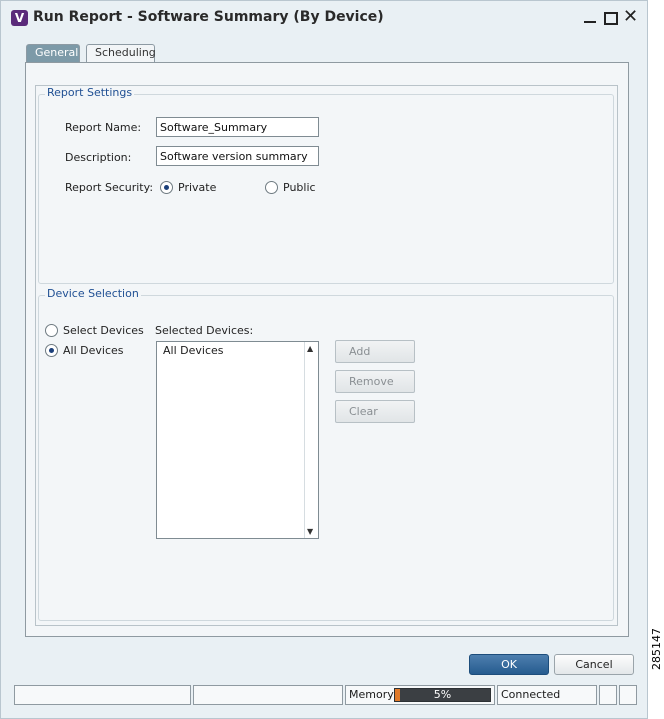  What do you see at coordinates (51, 330) in the screenshot?
I see `select-devices-radio` at bounding box center [51, 330].